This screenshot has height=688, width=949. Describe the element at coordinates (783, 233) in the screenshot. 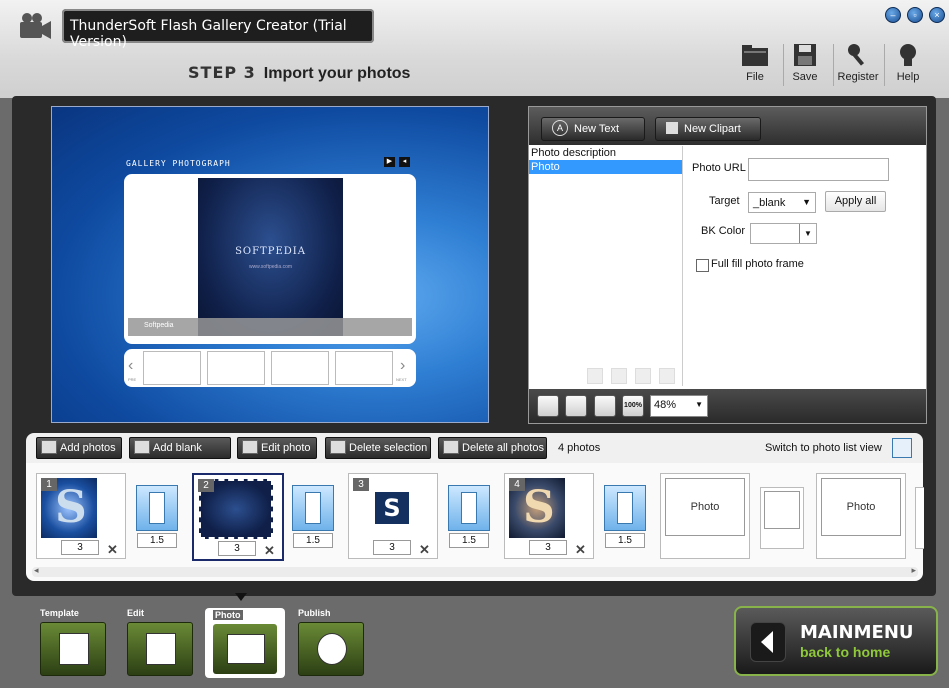

I see `bk-color-picker: ▼` at that location.